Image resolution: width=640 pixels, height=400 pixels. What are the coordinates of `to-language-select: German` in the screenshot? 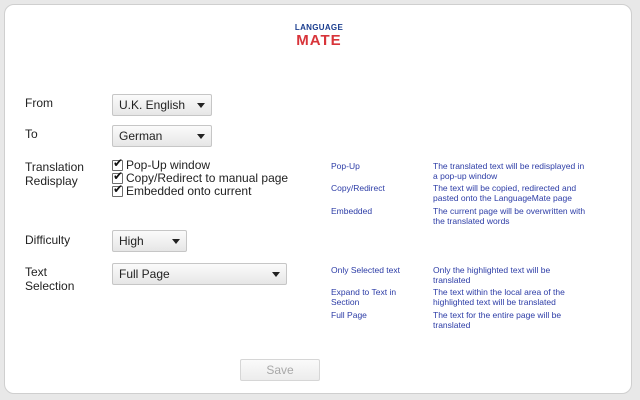 It's located at (162, 136).